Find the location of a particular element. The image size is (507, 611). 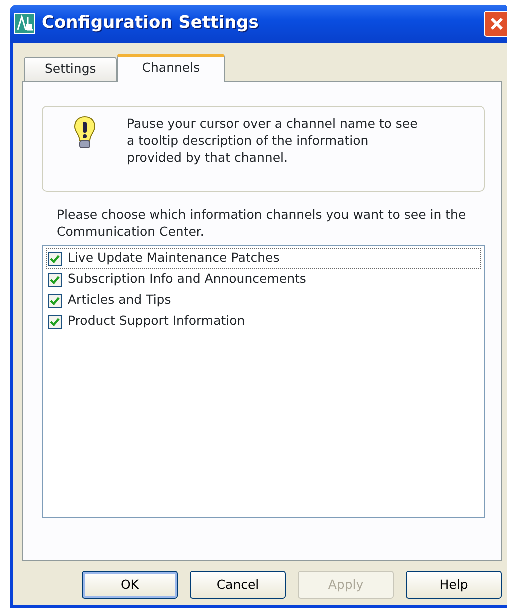

instruction-text: Please choose which information channels you want to see in the Communication Center. is located at coordinates (262, 223).